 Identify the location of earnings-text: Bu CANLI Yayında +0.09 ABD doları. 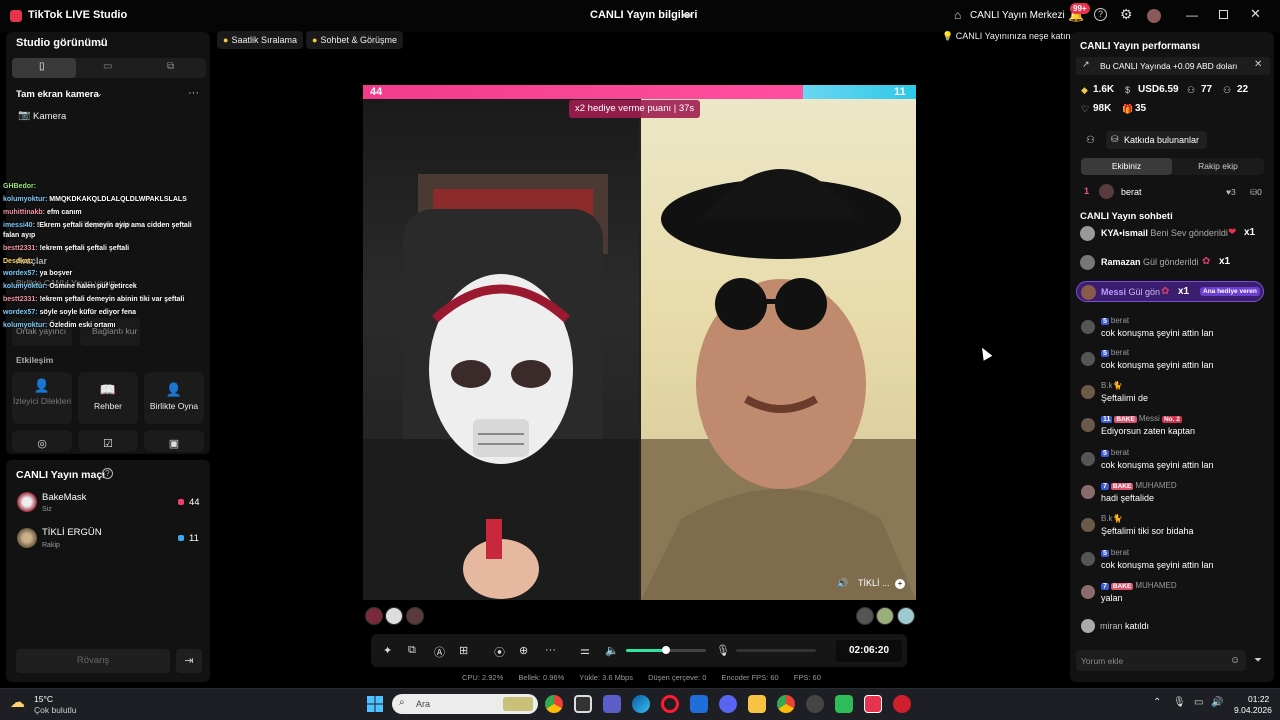
(1169, 66).